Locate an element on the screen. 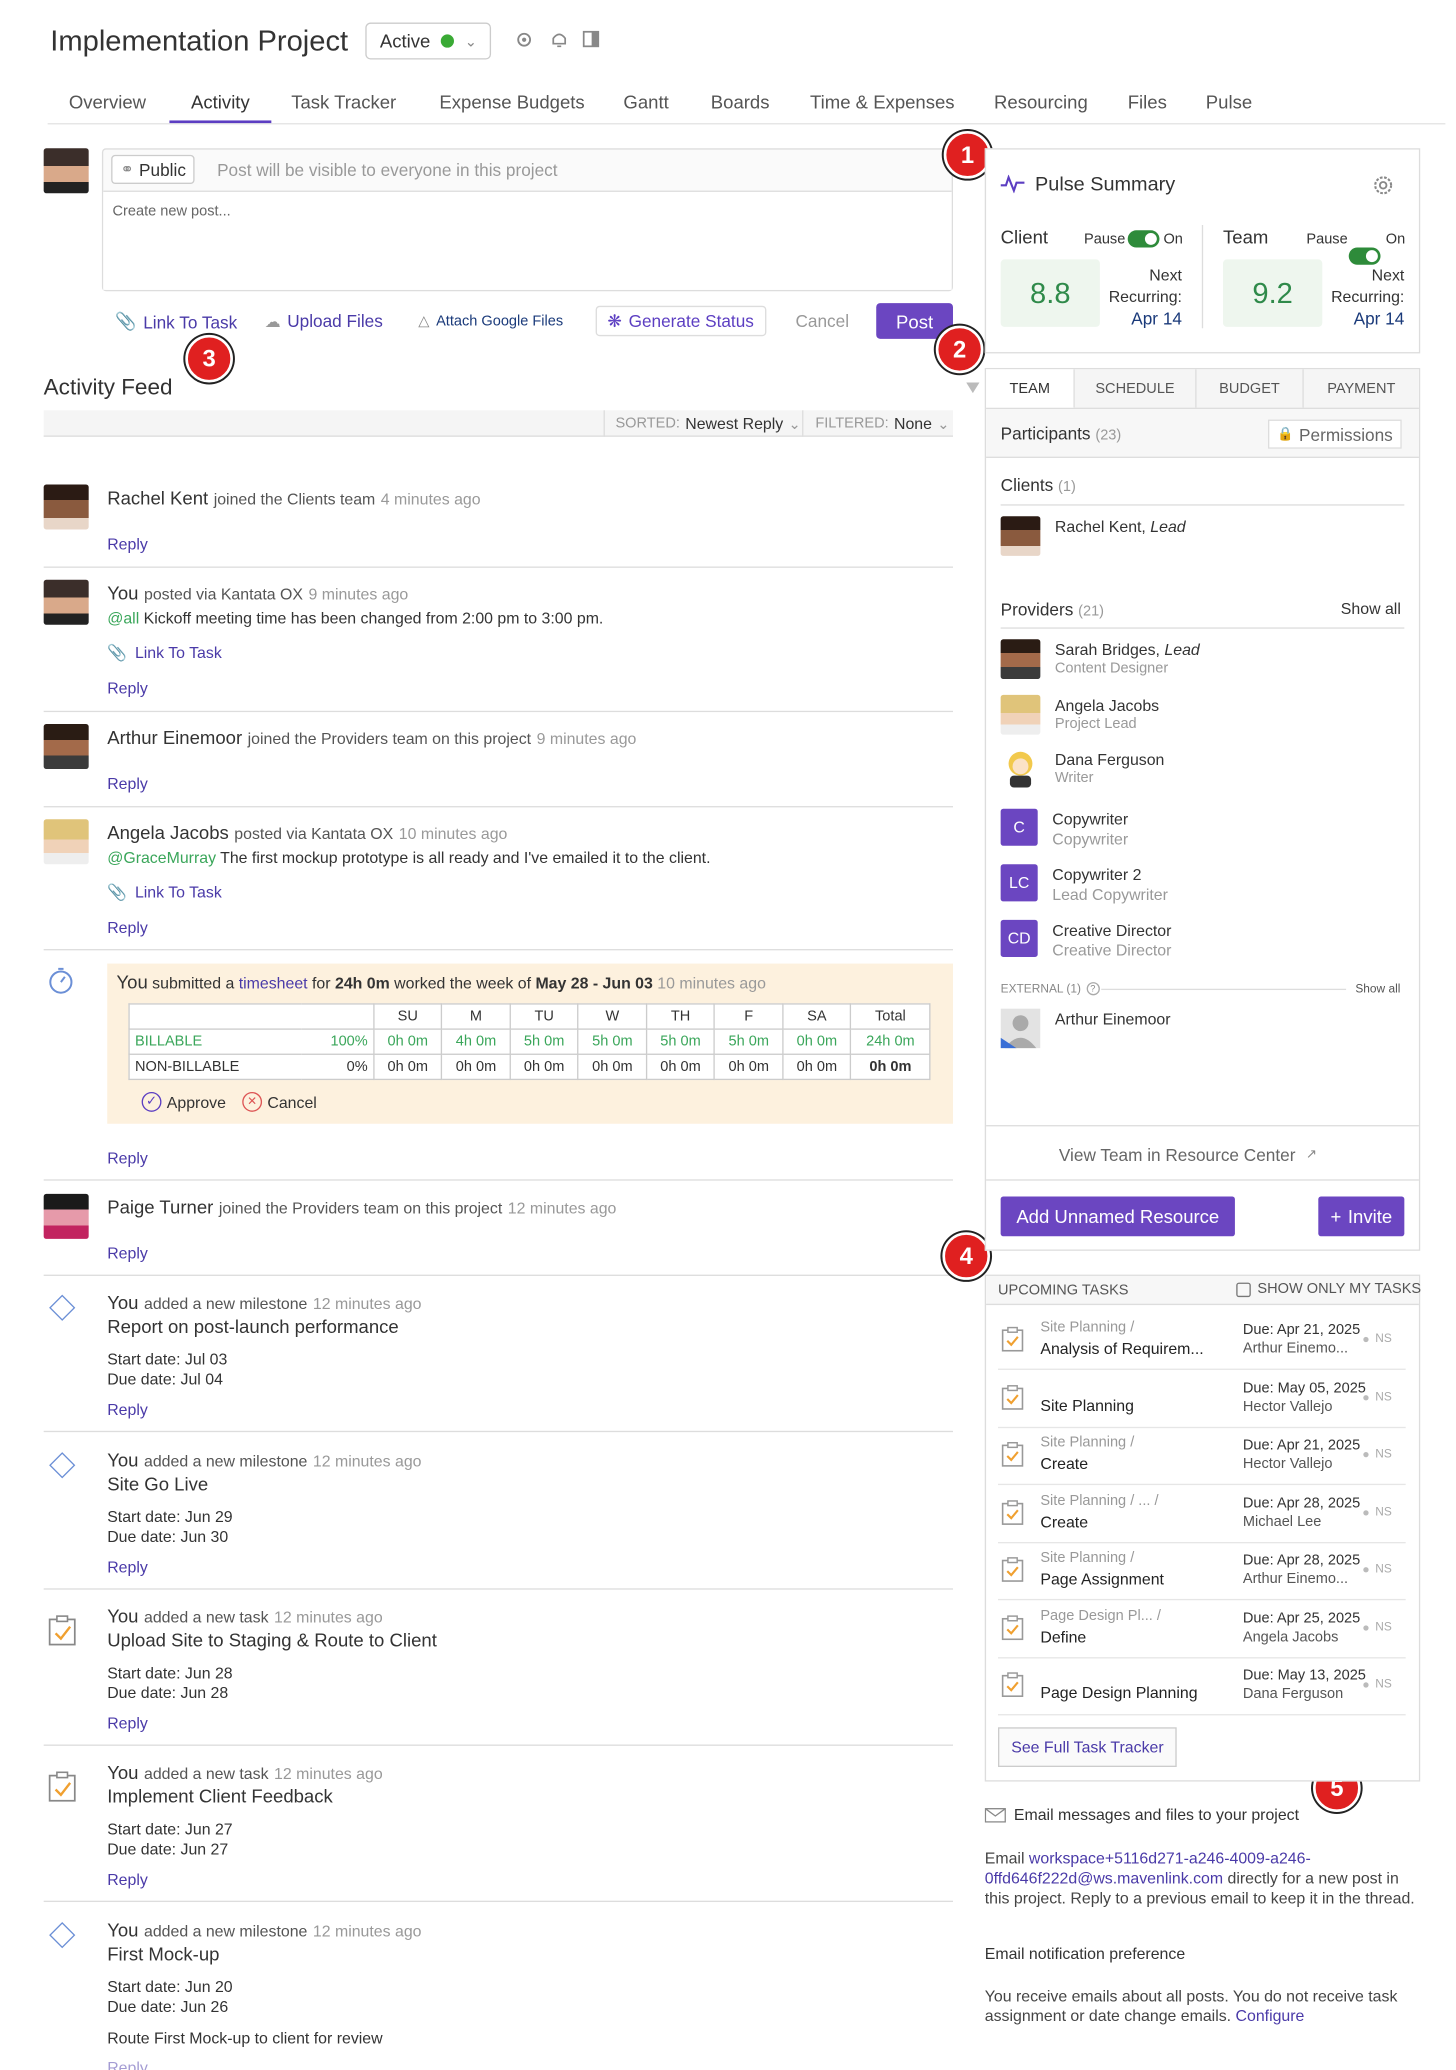 The height and width of the screenshot is (2070, 1456). task-path: Site Planning / is located at coordinates (1087, 1327).